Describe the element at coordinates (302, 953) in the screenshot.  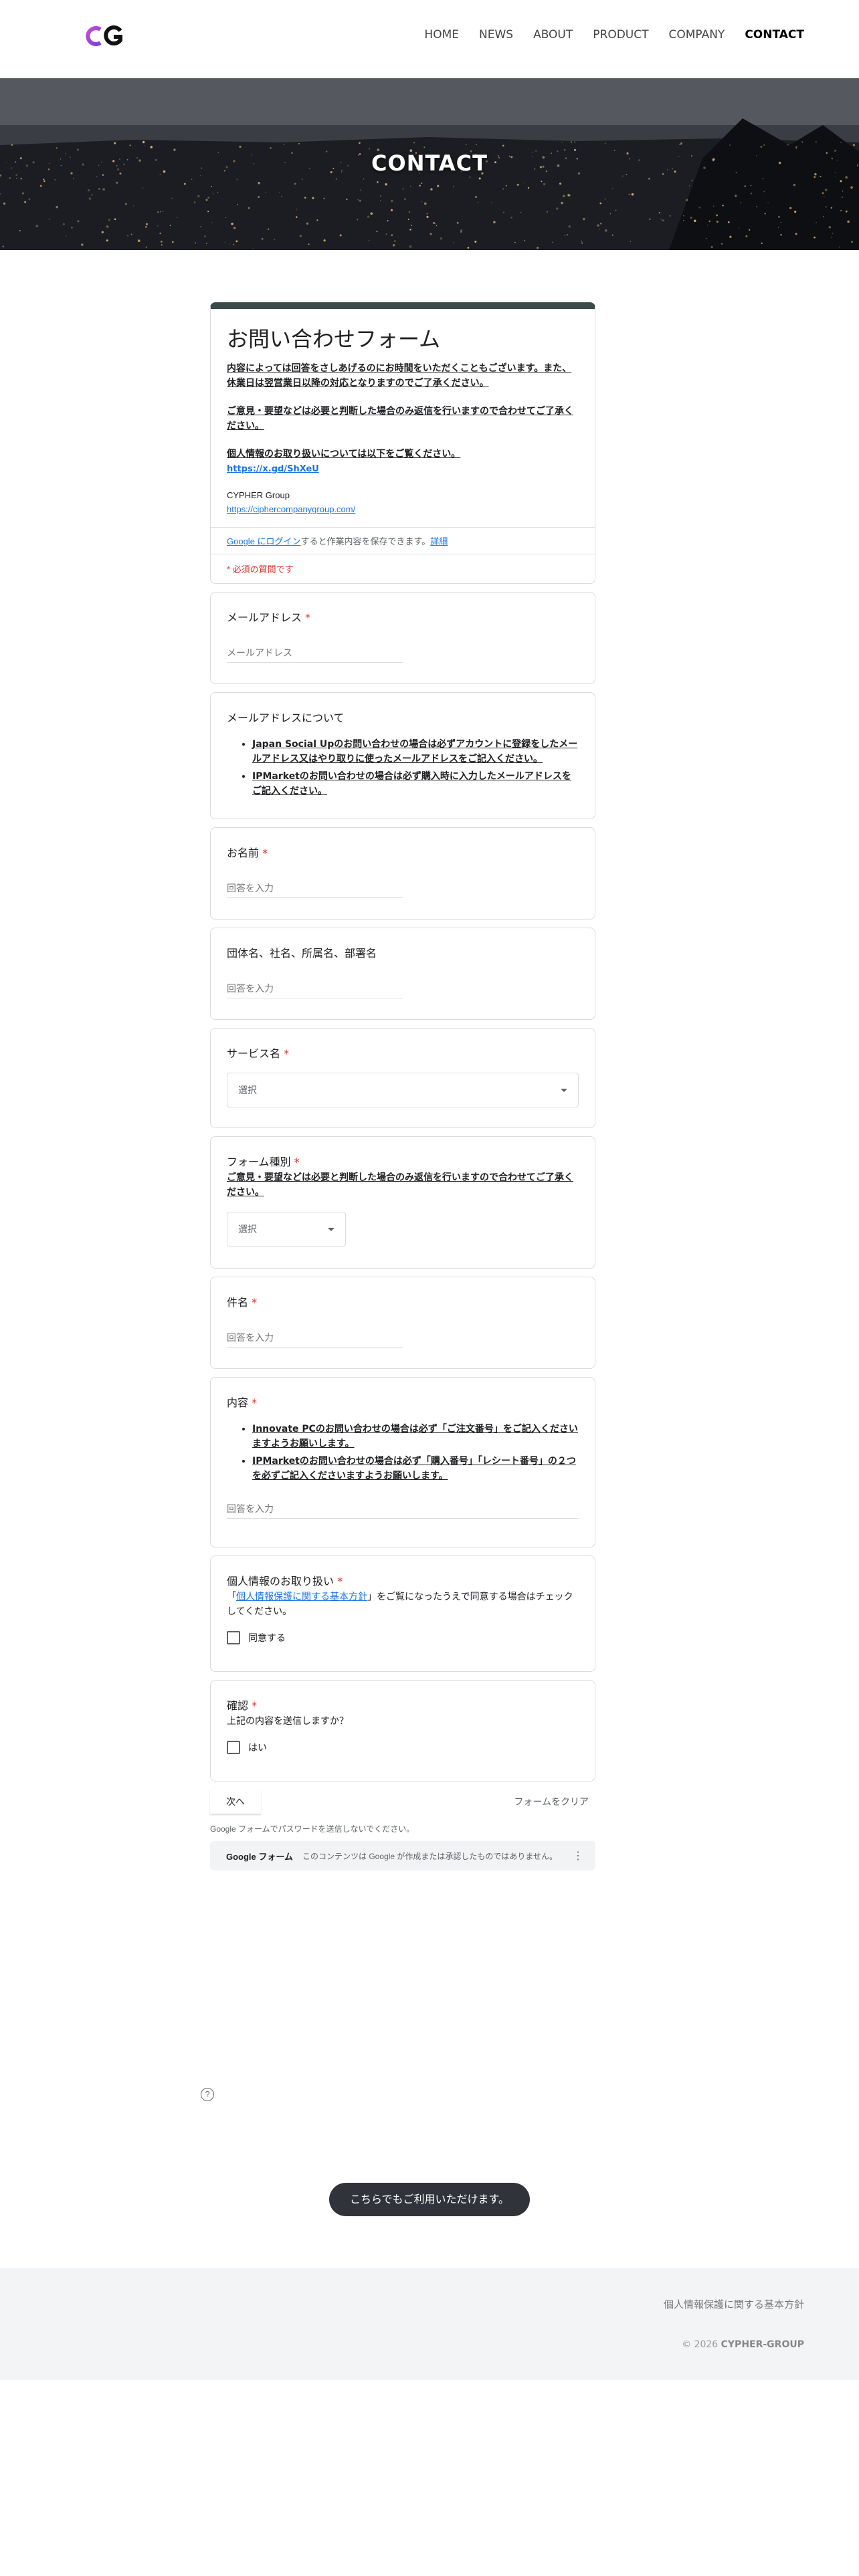
I see `org-label: 団体名、社名、所属名、部署名` at that location.